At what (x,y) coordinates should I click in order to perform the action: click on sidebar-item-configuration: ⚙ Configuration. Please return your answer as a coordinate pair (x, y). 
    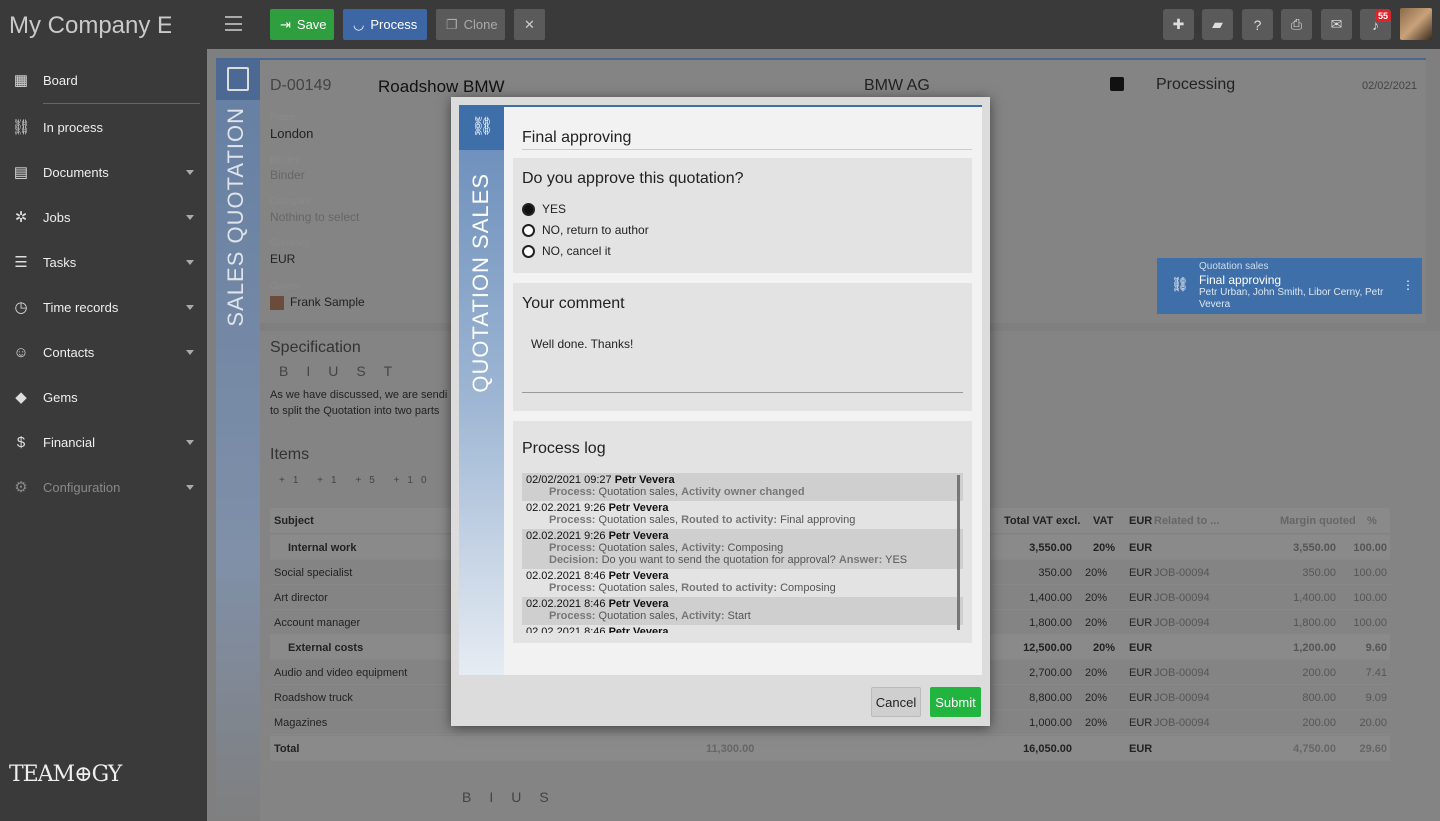
    Looking at the image, I should click on (103, 487).